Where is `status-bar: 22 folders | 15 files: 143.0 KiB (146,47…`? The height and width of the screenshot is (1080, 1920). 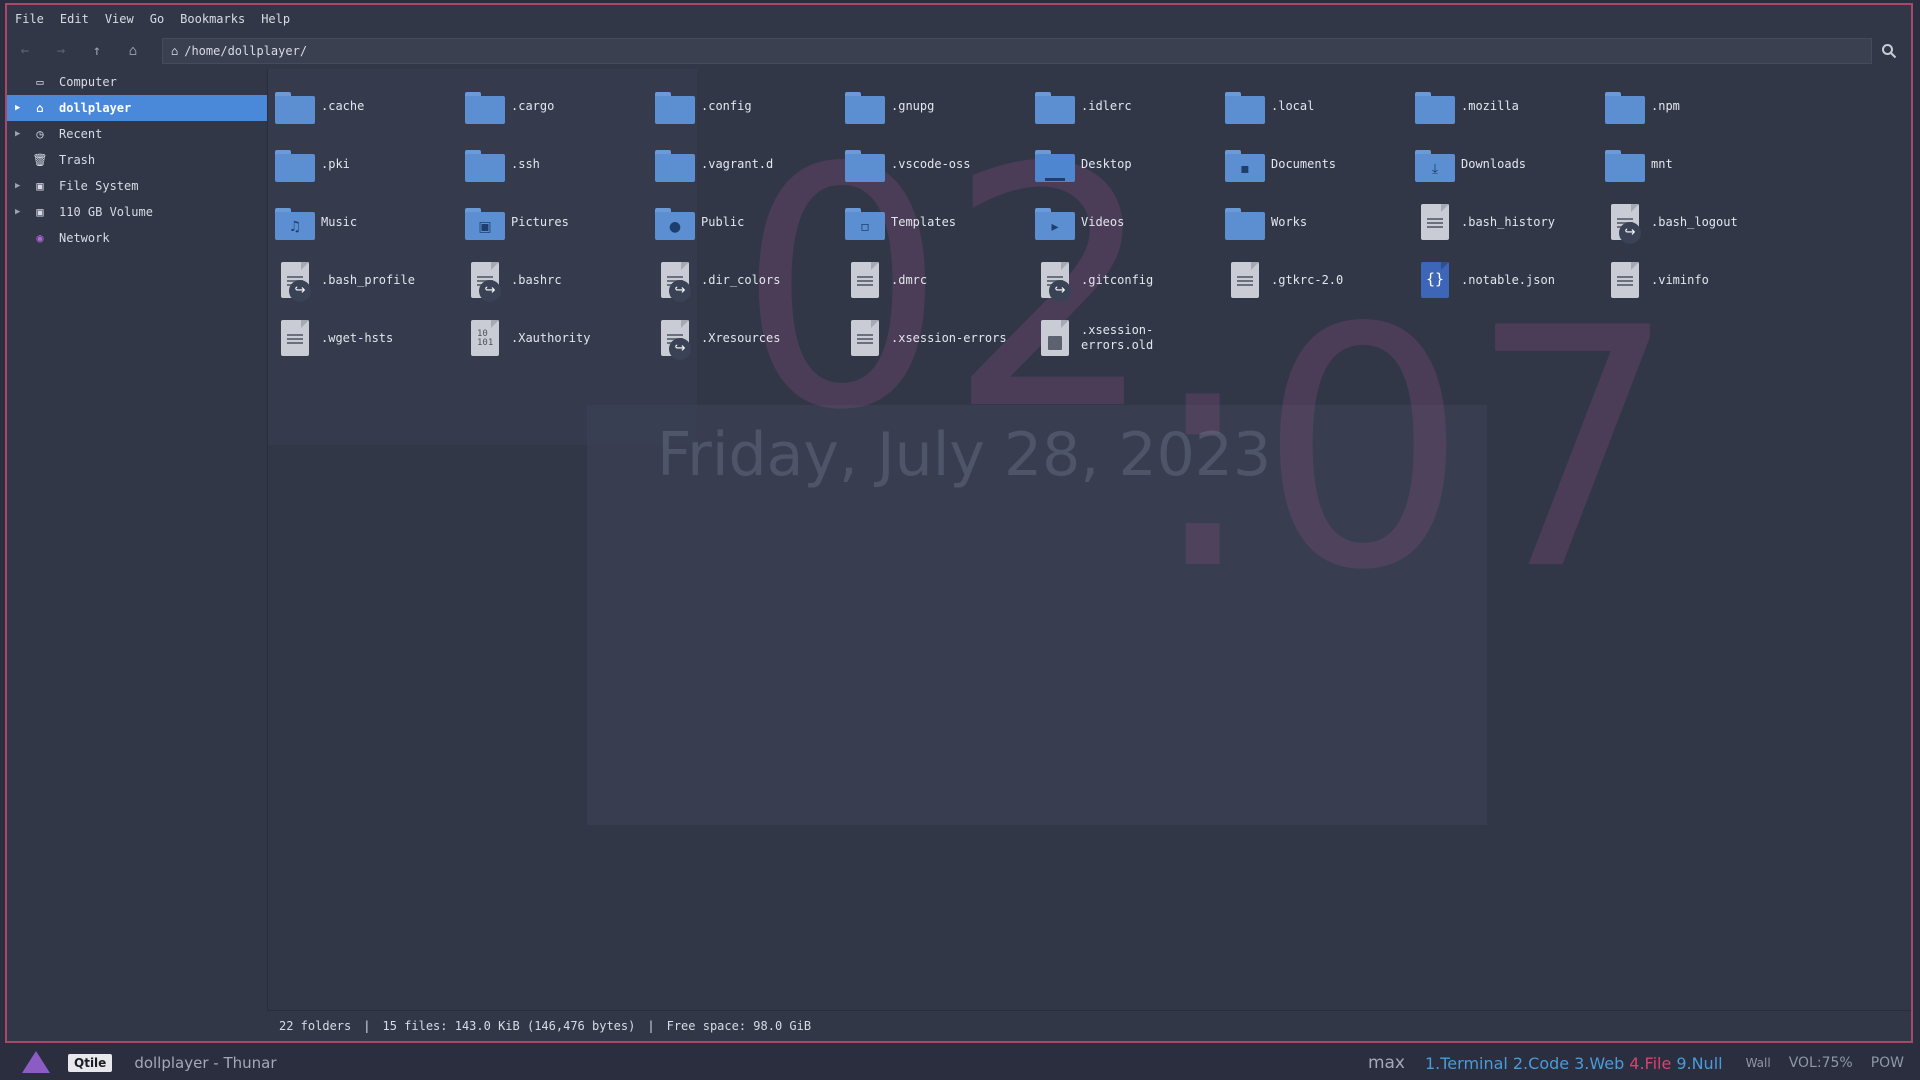 status-bar: 22 folders | 15 files: 143.0 KiB (146,47… is located at coordinates (1089, 1025).